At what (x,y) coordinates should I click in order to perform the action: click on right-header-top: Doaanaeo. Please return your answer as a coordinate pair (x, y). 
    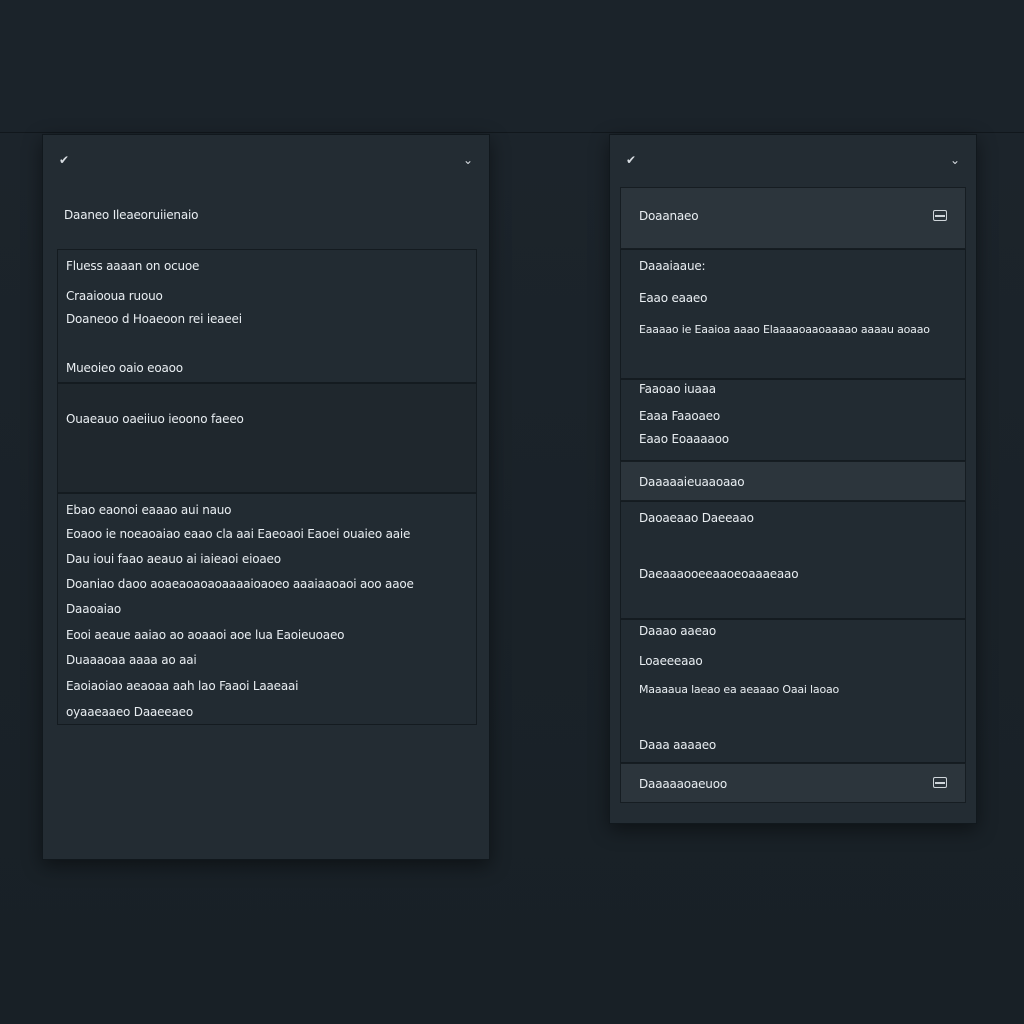
    Looking at the image, I should click on (793, 218).